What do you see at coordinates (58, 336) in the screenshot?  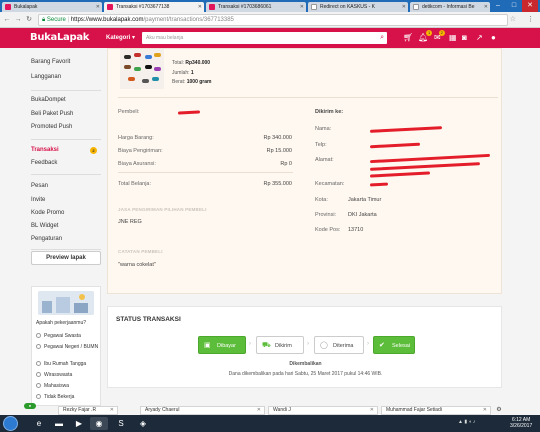 I see `survey-option: Pegawai Swasta` at bounding box center [58, 336].